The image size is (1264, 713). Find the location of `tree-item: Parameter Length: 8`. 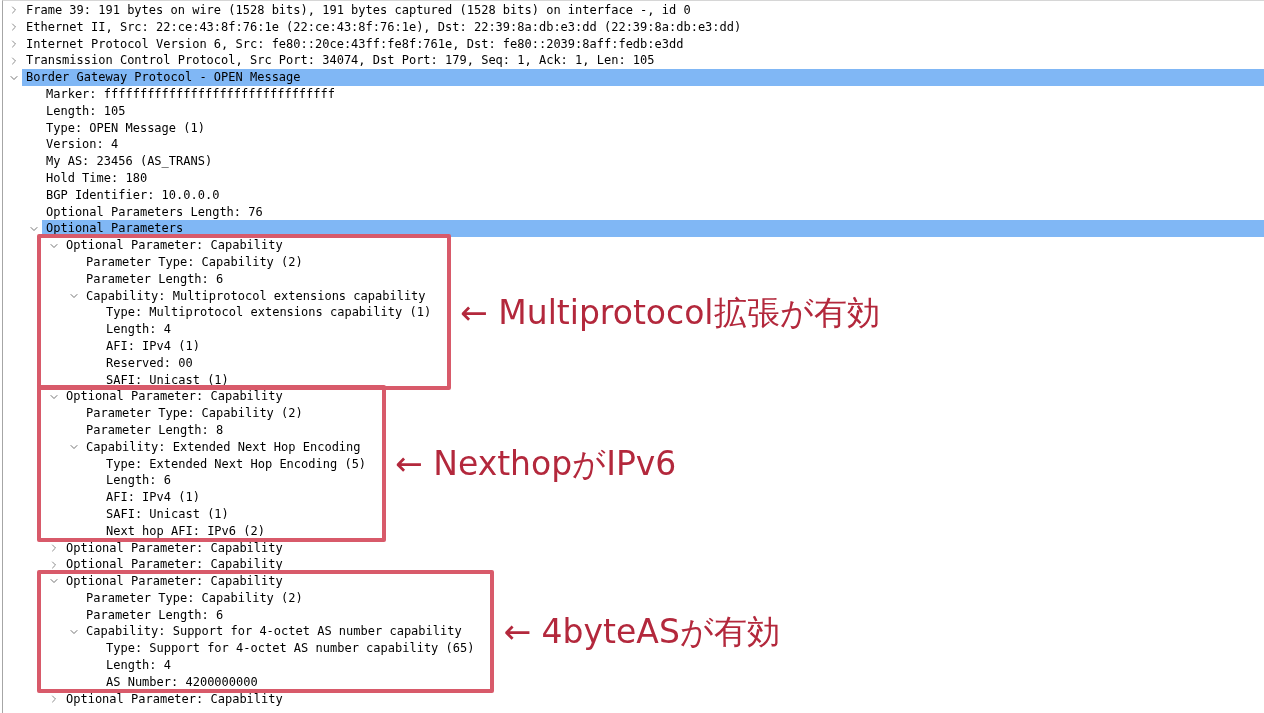

tree-item: Parameter Length: 8 is located at coordinates (226, 430).